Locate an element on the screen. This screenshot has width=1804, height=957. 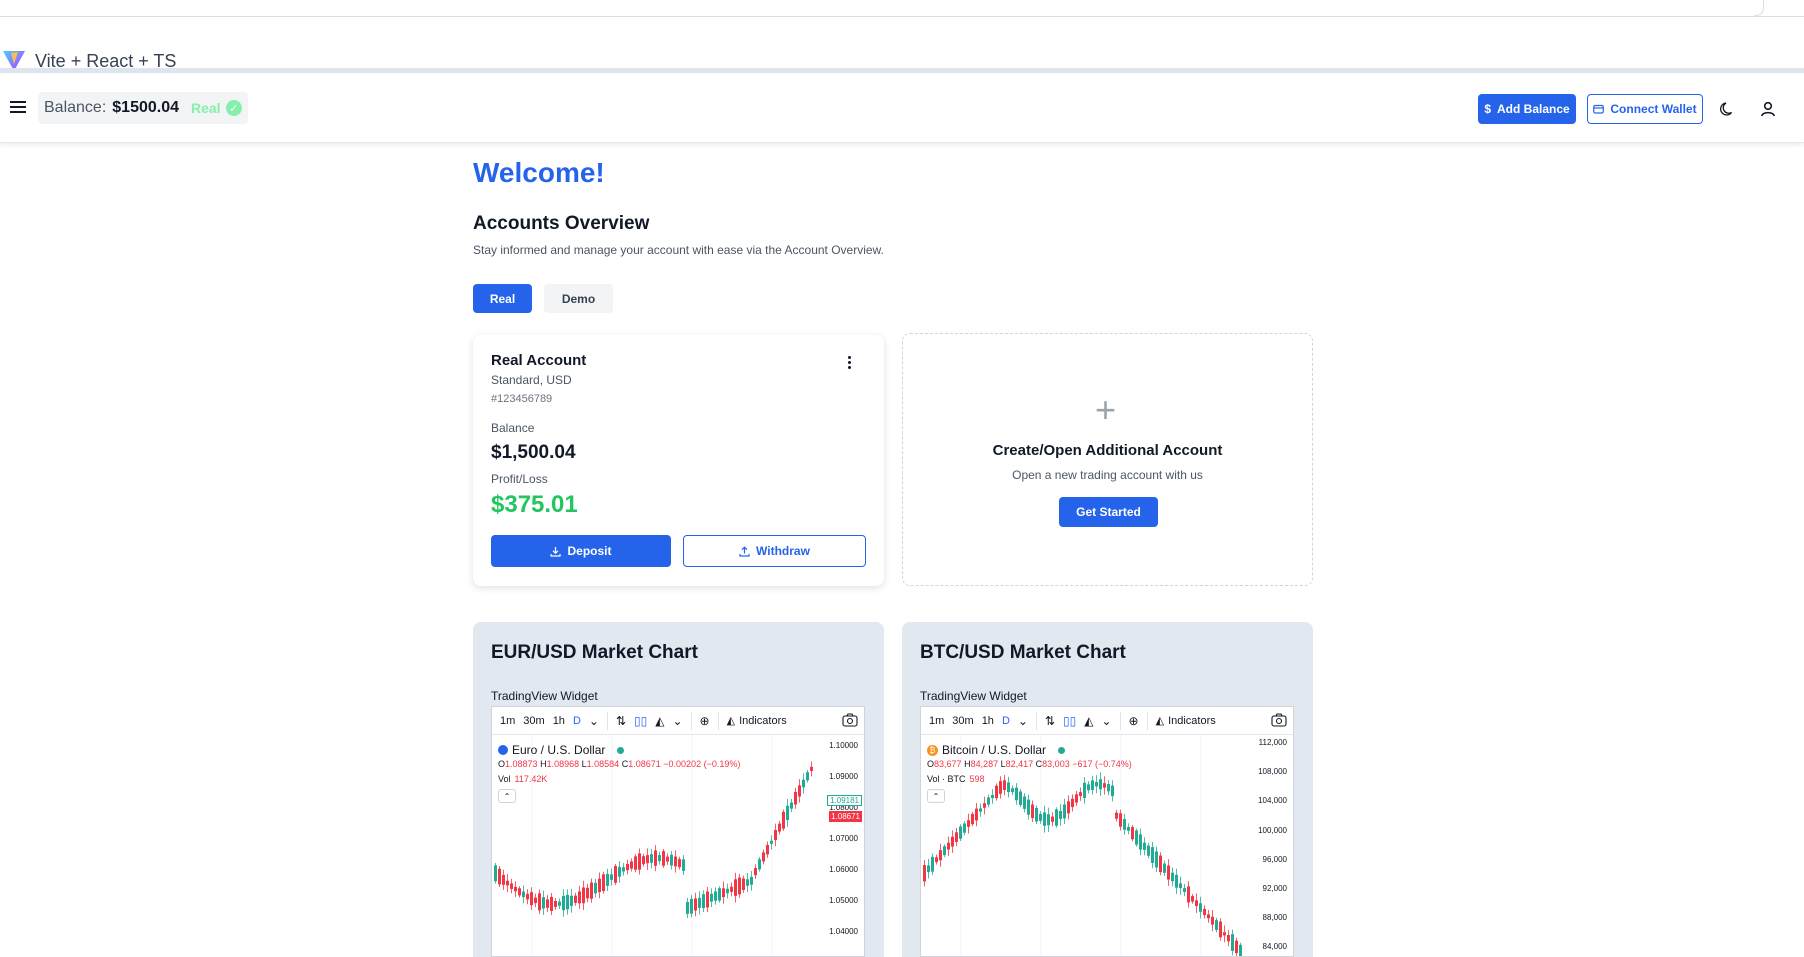
symbol-name: Bitcoin / U.S. Dollar is located at coordinates (994, 750).